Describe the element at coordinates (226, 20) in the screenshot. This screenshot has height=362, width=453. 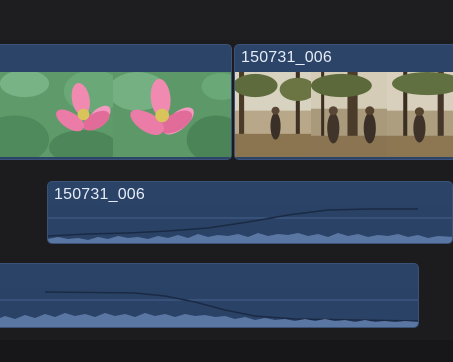
I see `timeline-ruler-area` at that location.